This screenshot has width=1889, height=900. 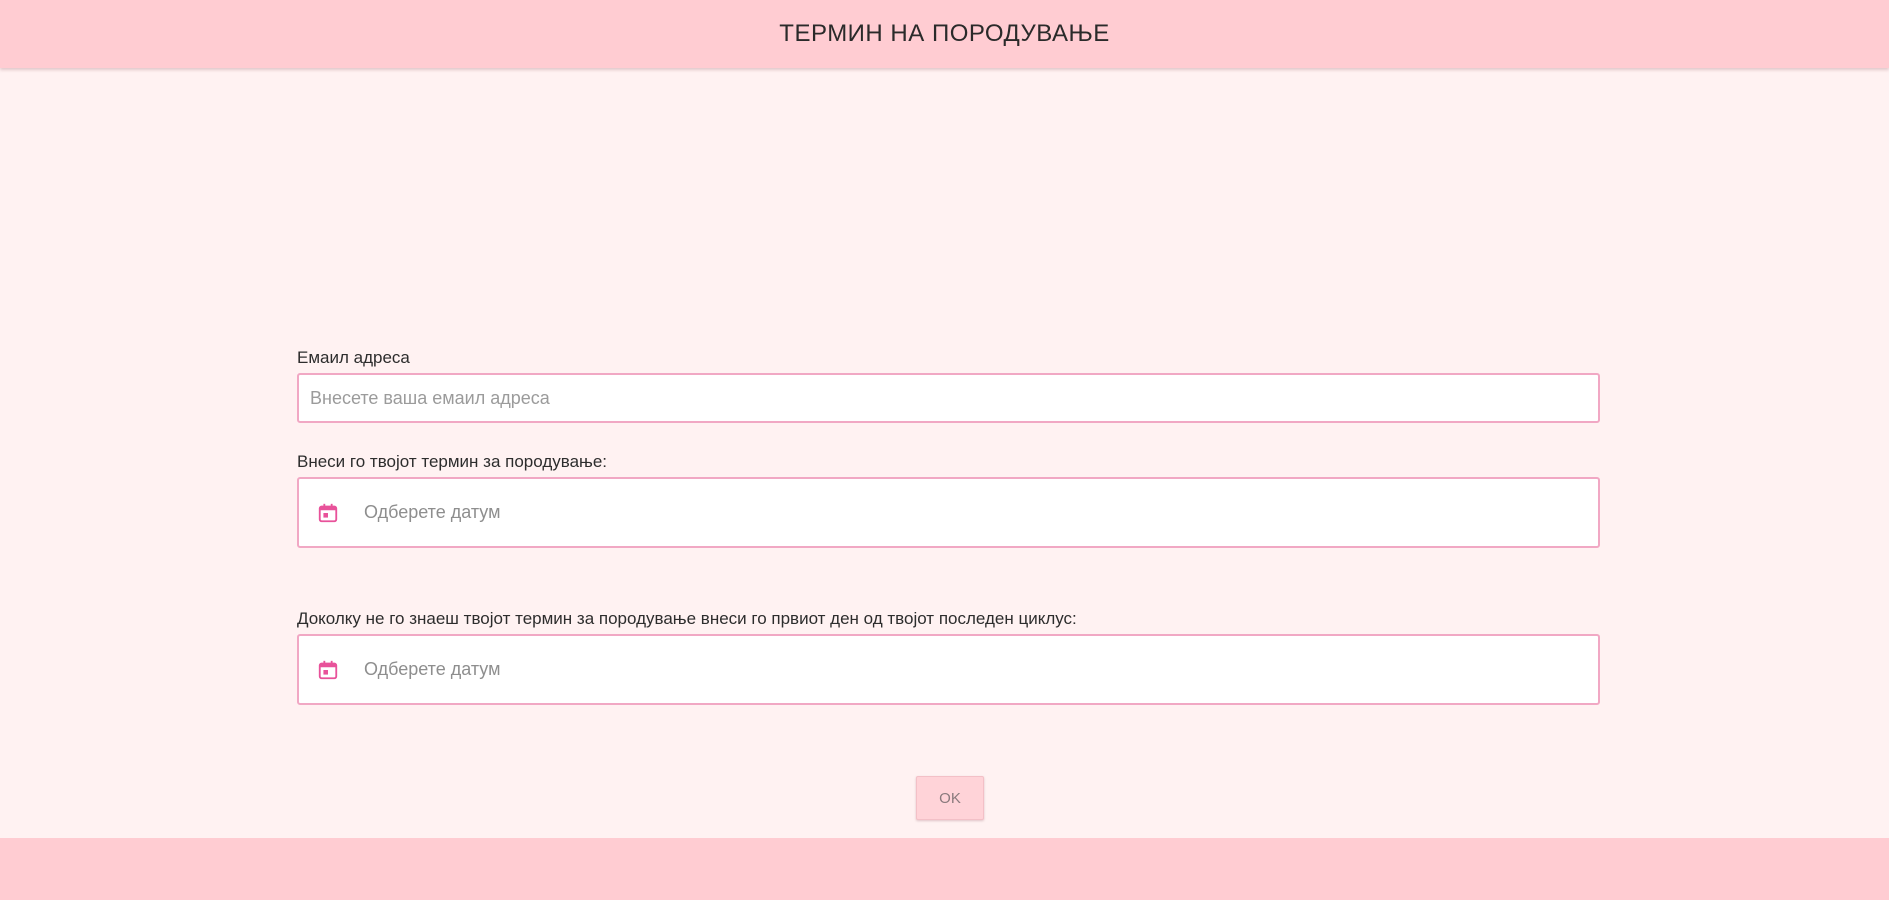 What do you see at coordinates (950, 798) in the screenshot?
I see `ok-button: OK` at bounding box center [950, 798].